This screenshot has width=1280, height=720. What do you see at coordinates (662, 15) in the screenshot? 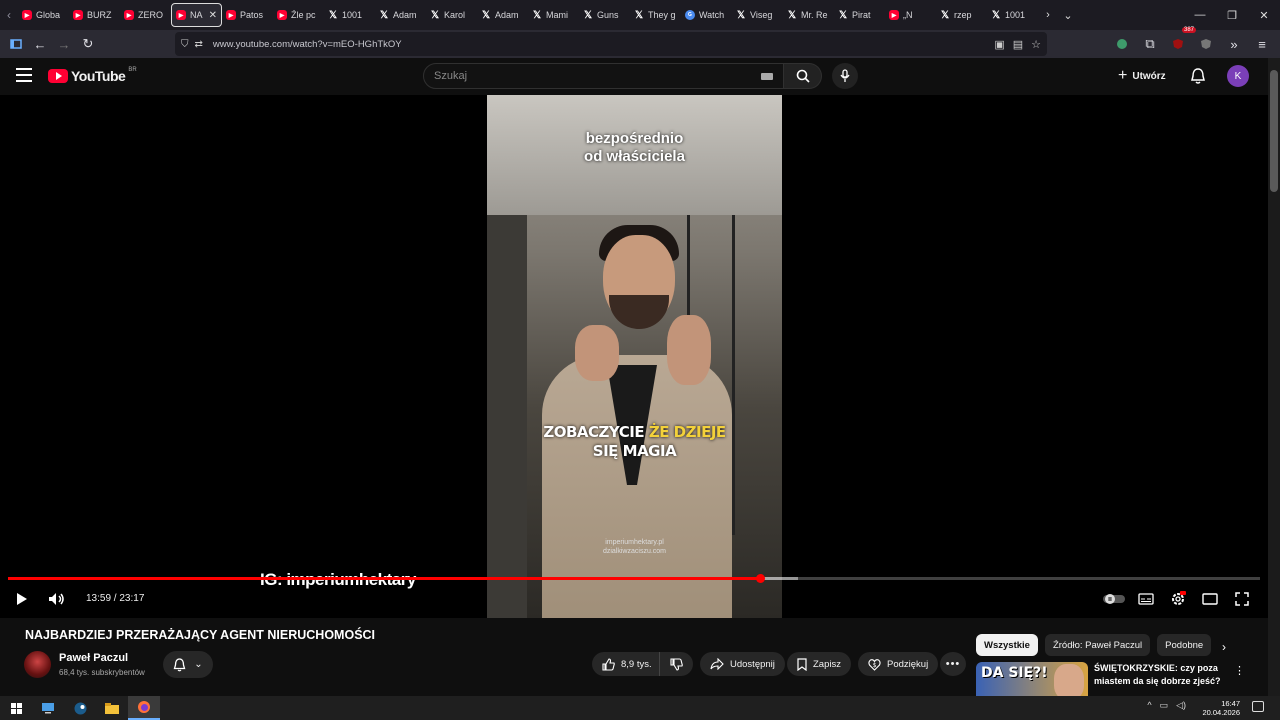
I see `tab-label: They g` at bounding box center [662, 15].